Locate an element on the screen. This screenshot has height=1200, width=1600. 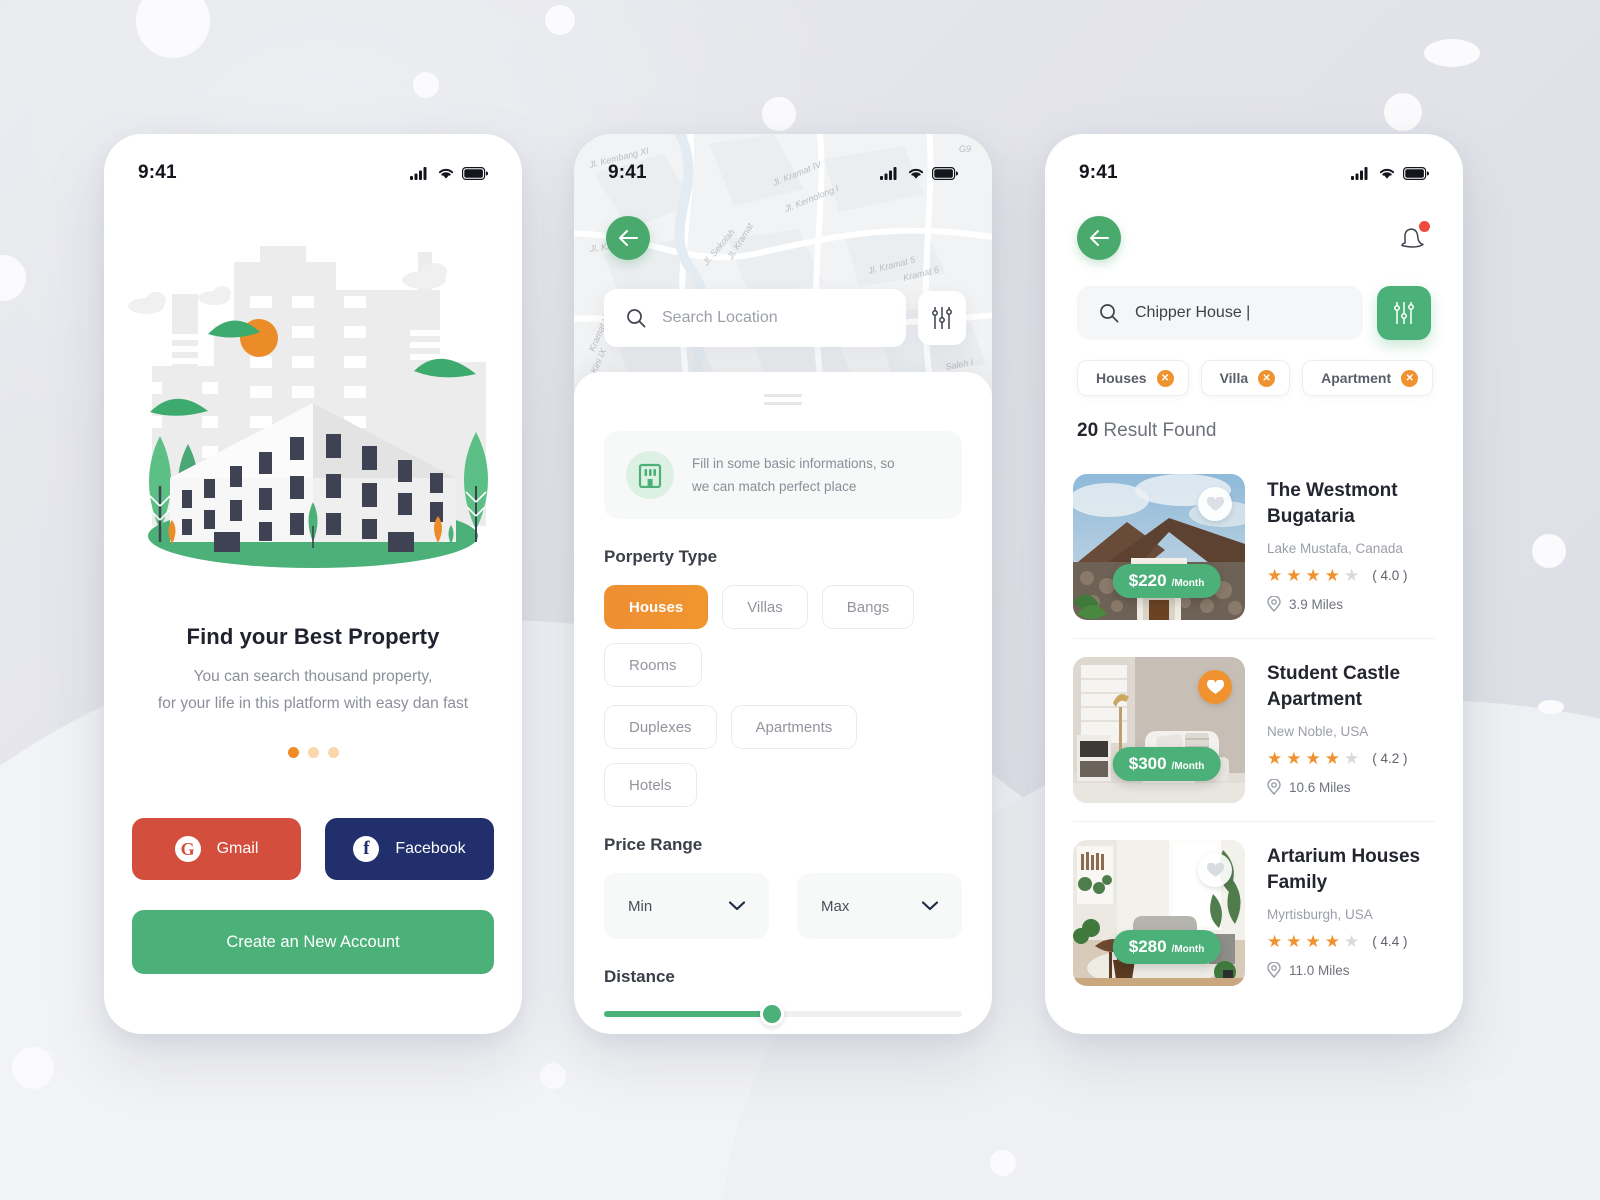
property-title: Artarium Houses Family is located at coordinates (1344, 870).